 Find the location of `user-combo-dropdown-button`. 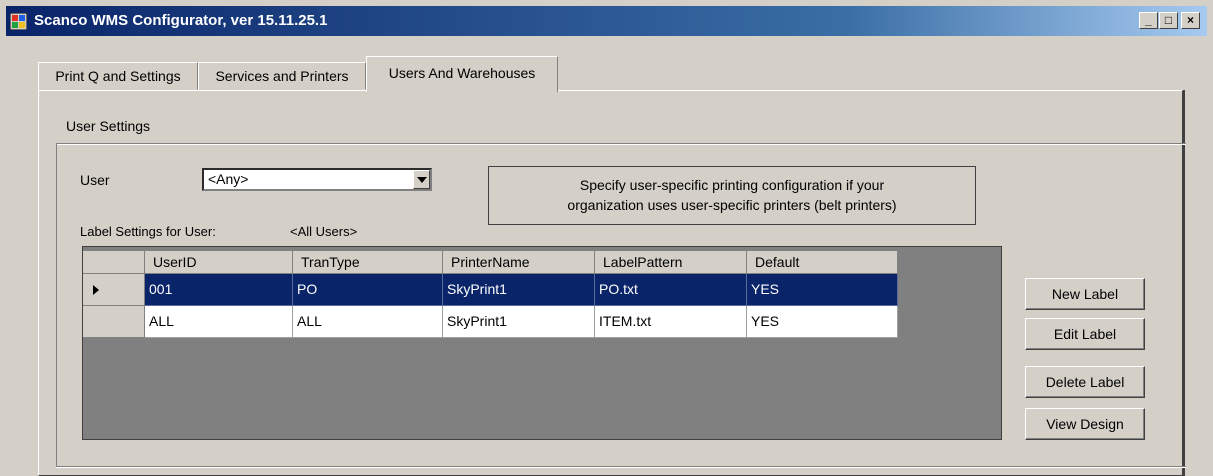

user-combo-dropdown-button is located at coordinates (421, 179).